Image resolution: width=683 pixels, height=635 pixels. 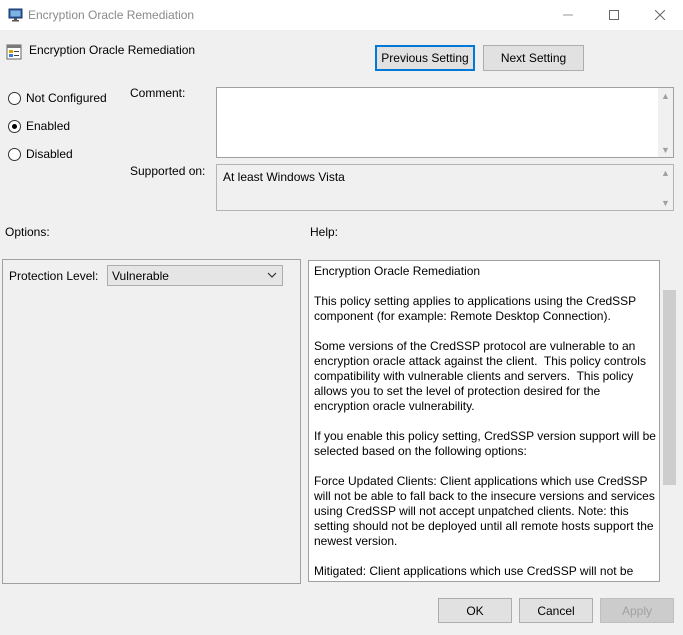 What do you see at coordinates (445, 187) in the screenshot?
I see `supported-on-box: At least Windows Vista ▲ ▼` at bounding box center [445, 187].